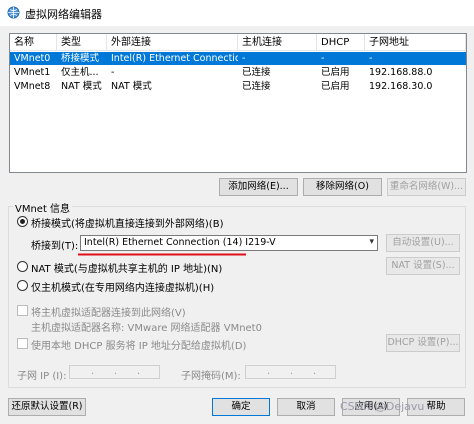  Describe the element at coordinates (55, 246) in the screenshot. I see `bridge-to-label: 桥接到(T):` at that location.